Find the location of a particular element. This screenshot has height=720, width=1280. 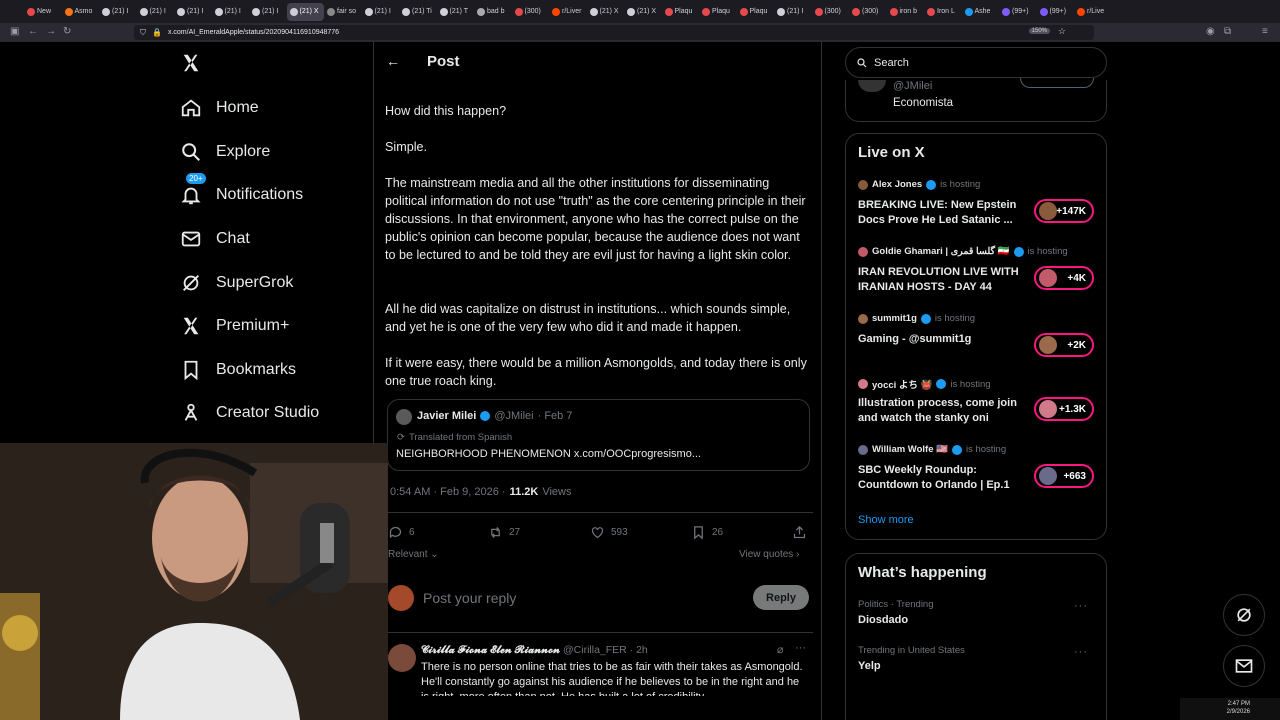

browser-tab: Ashe is located at coordinates (980, 12).